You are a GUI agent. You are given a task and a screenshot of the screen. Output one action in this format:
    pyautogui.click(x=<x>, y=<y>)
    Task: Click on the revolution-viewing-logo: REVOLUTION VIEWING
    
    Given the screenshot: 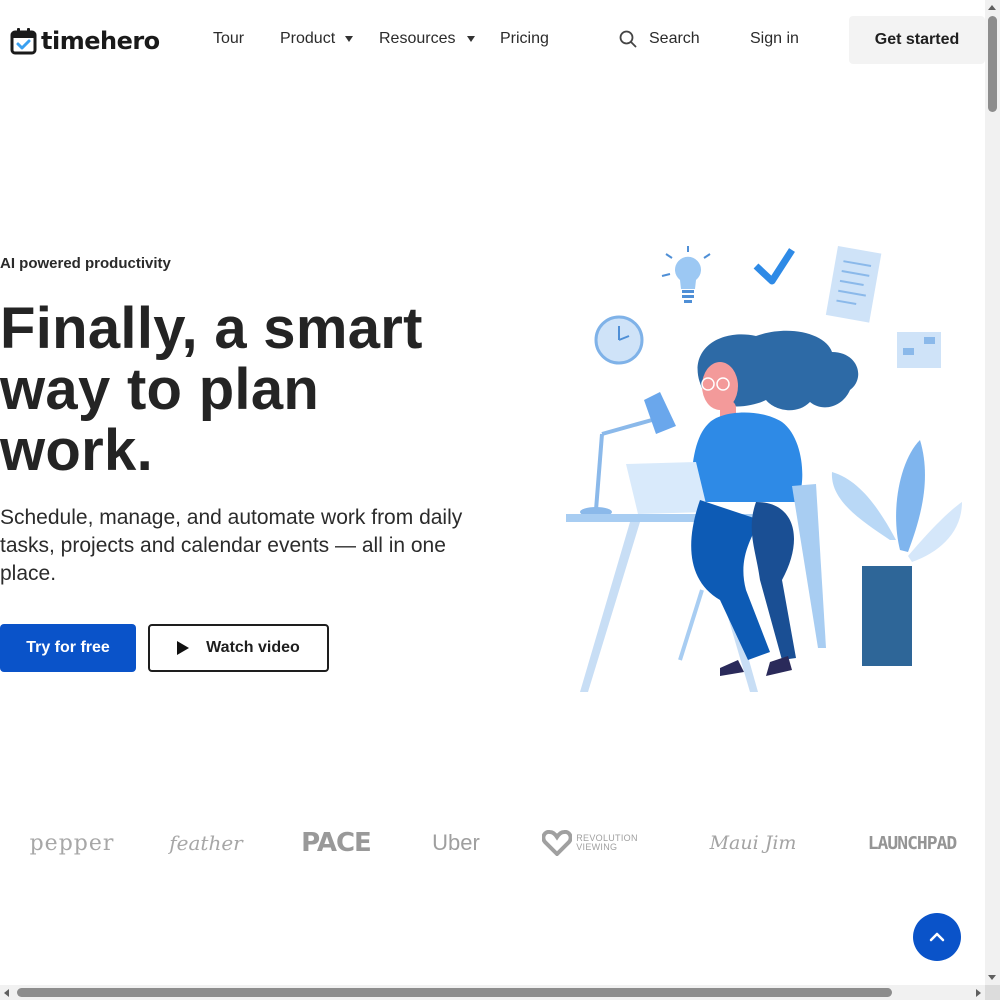 What is the action you would take?
    pyautogui.click(x=590, y=843)
    